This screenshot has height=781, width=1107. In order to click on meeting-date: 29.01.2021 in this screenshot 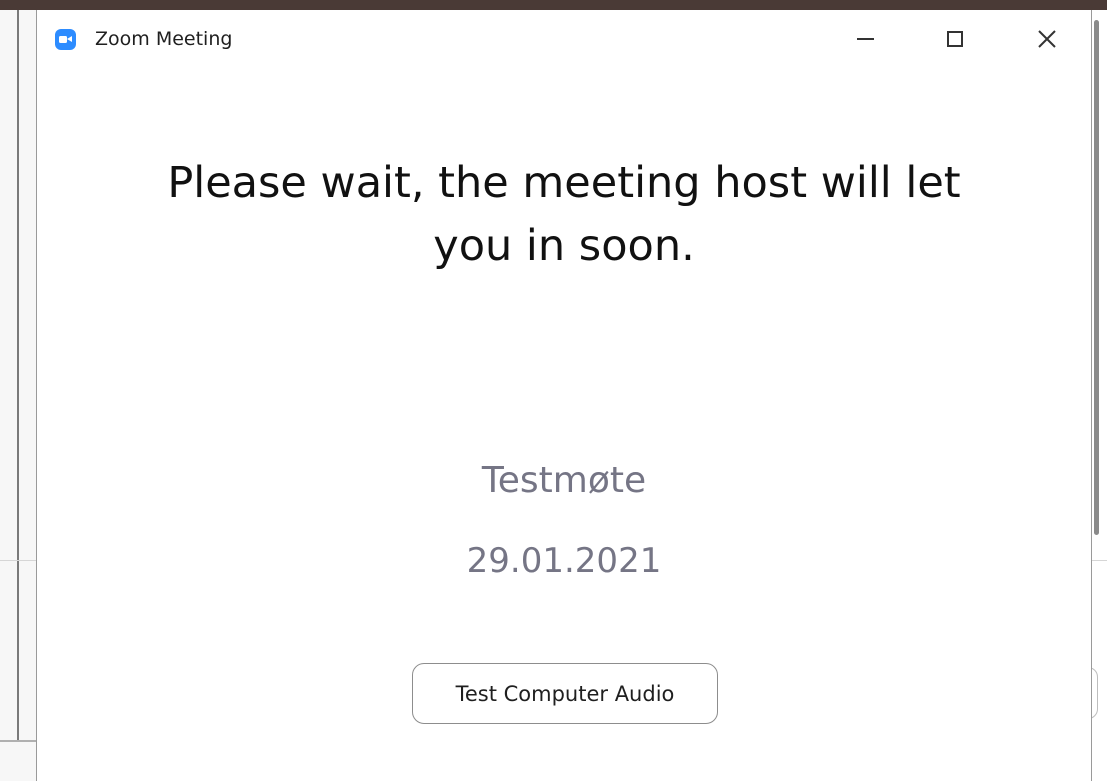, I will do `click(564, 561)`.